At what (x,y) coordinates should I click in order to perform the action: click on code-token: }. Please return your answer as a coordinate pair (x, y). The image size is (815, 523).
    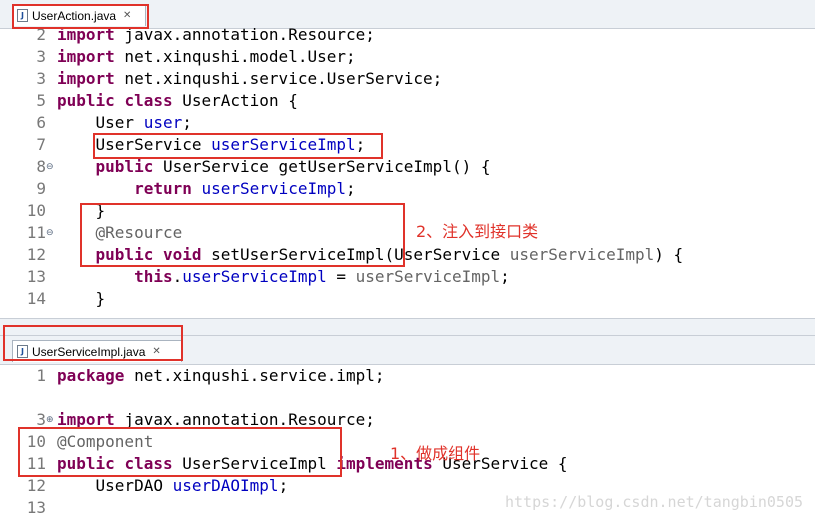
    Looking at the image, I should click on (81, 298).